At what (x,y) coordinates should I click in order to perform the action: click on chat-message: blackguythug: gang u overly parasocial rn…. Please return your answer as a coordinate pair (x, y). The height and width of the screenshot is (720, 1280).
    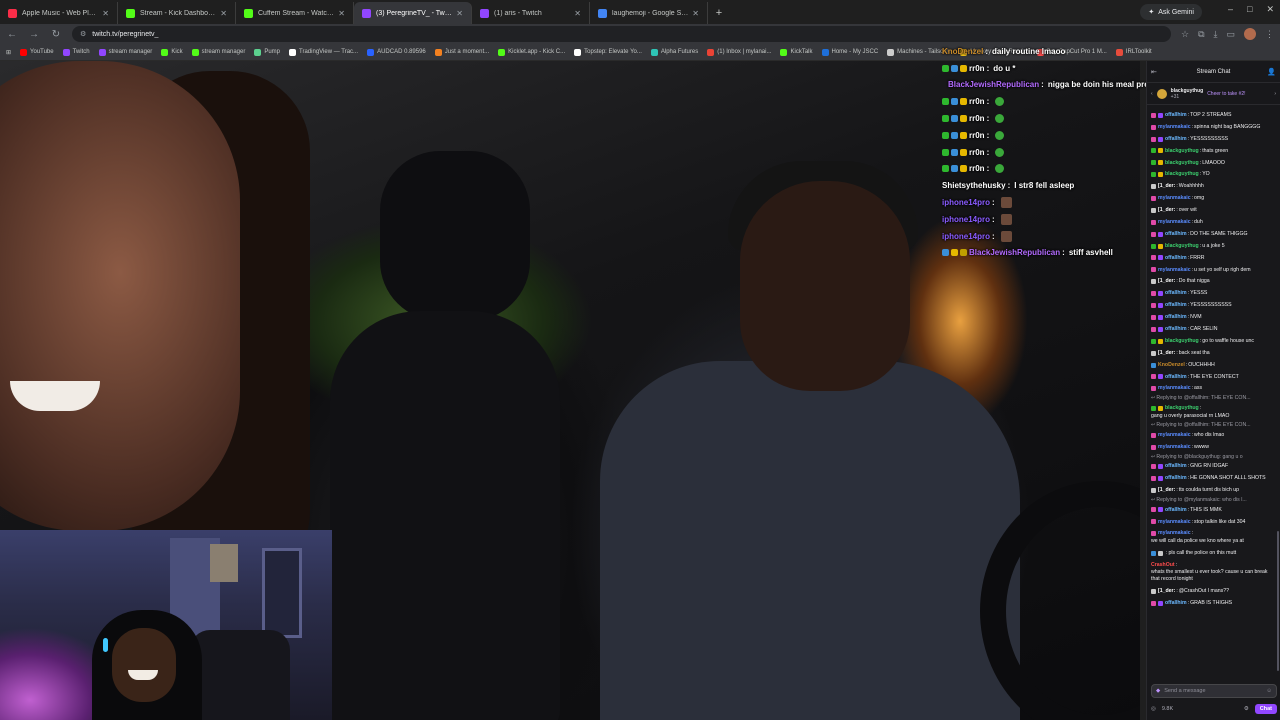
    Looking at the image, I should click on (1213, 411).